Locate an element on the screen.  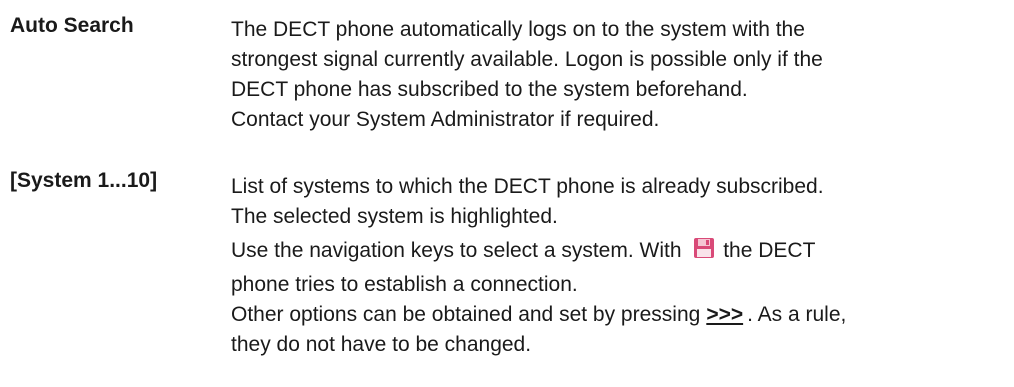
term-system-list: [System 1...10] is located at coordinates (84, 180).